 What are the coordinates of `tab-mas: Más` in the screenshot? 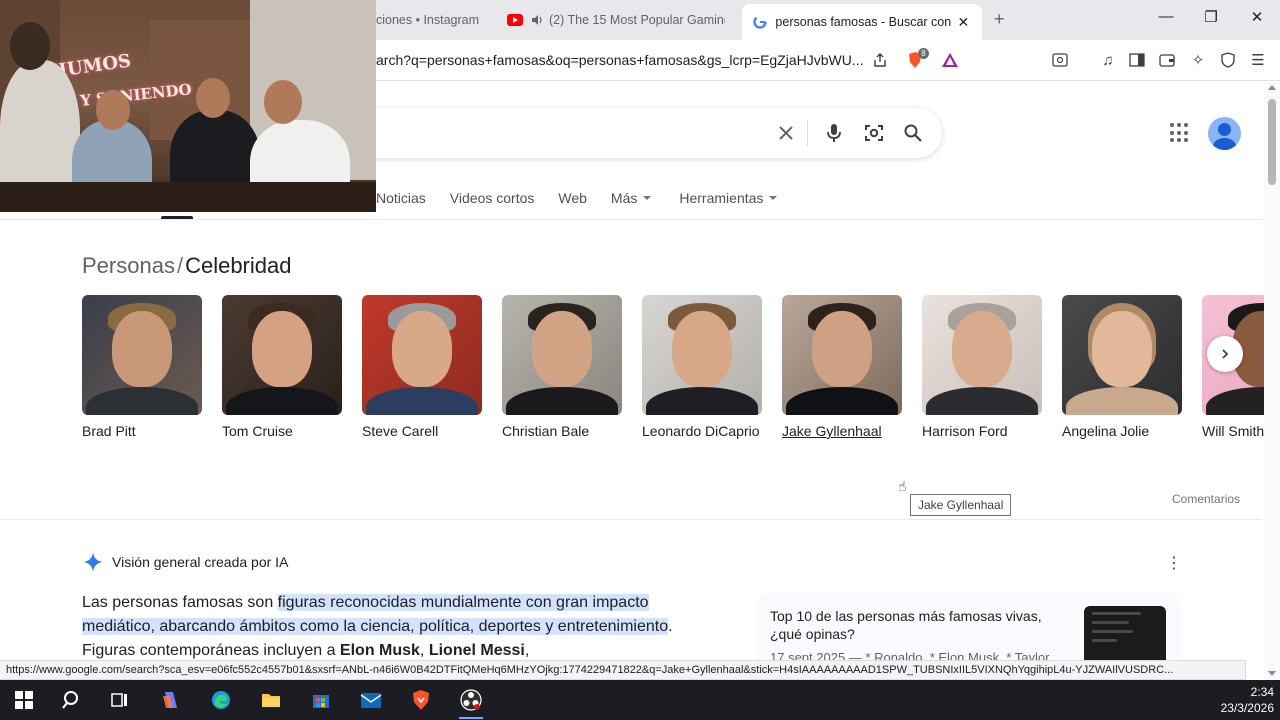 It's located at (631, 198).